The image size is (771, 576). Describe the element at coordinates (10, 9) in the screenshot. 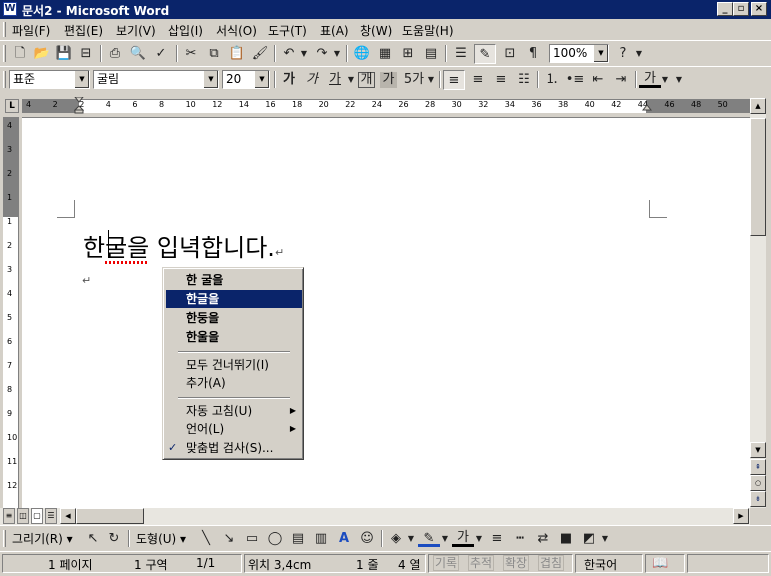

I see `word-doc-icon: W` at that location.